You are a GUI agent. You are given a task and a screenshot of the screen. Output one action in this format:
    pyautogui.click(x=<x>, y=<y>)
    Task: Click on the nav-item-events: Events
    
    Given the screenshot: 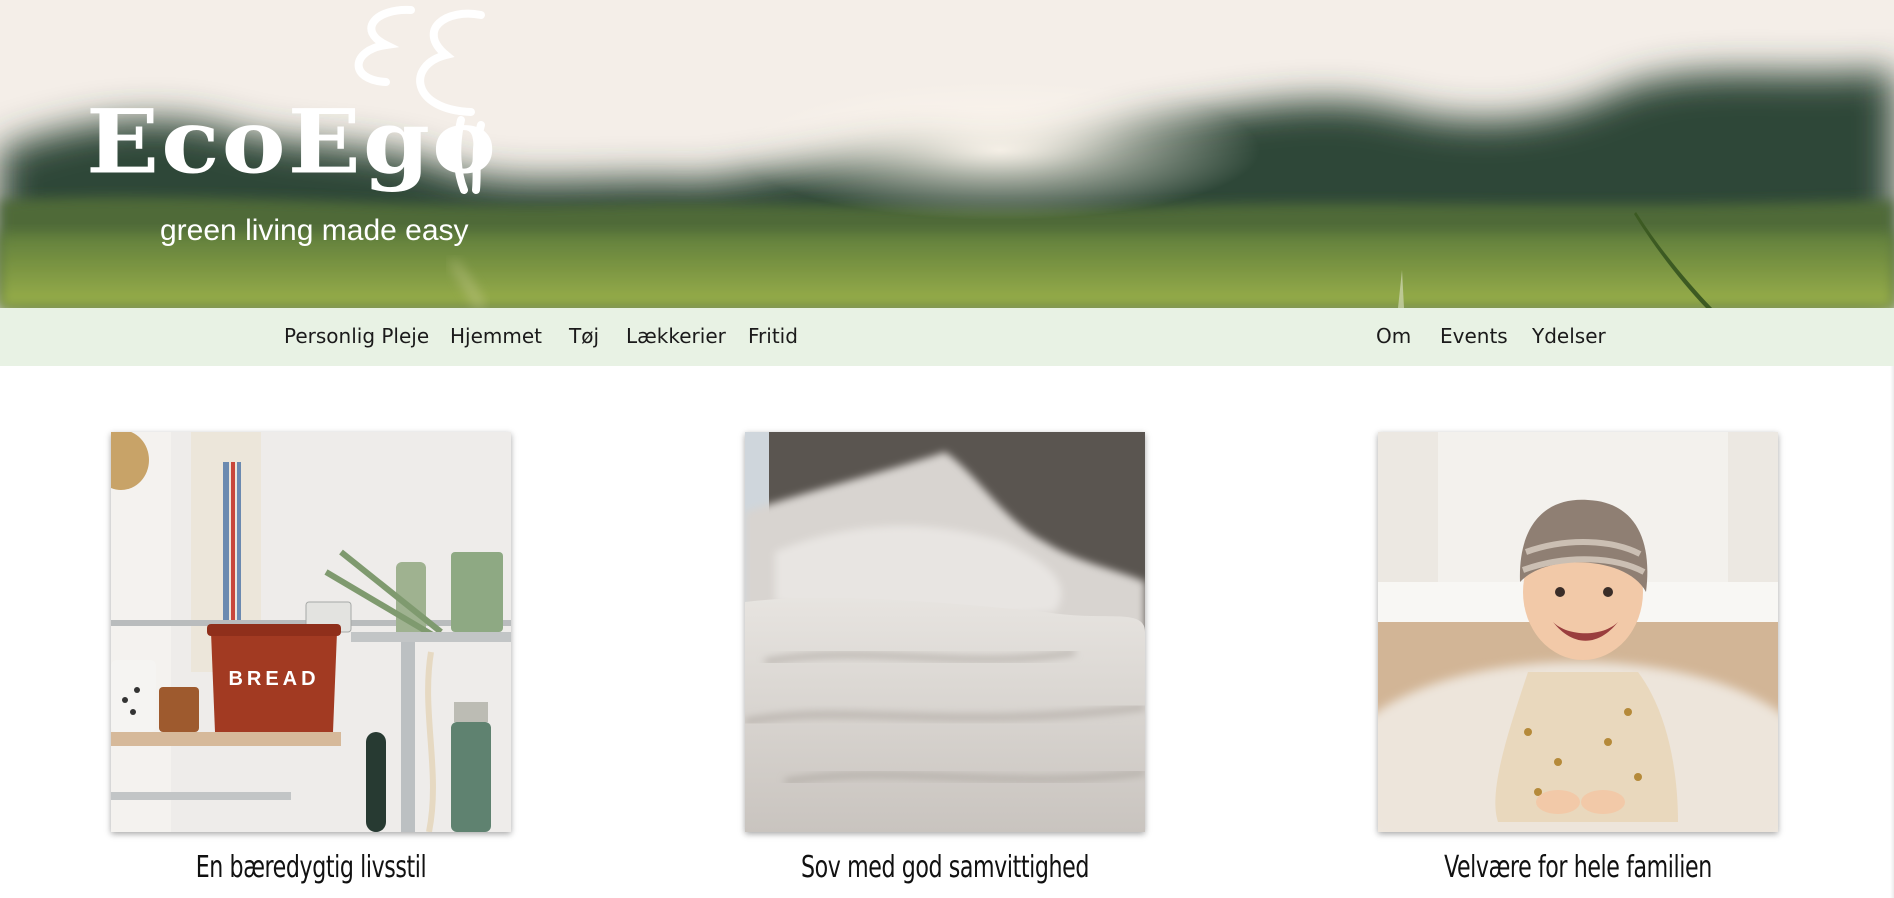 What is the action you would take?
    pyautogui.click(x=1474, y=336)
    